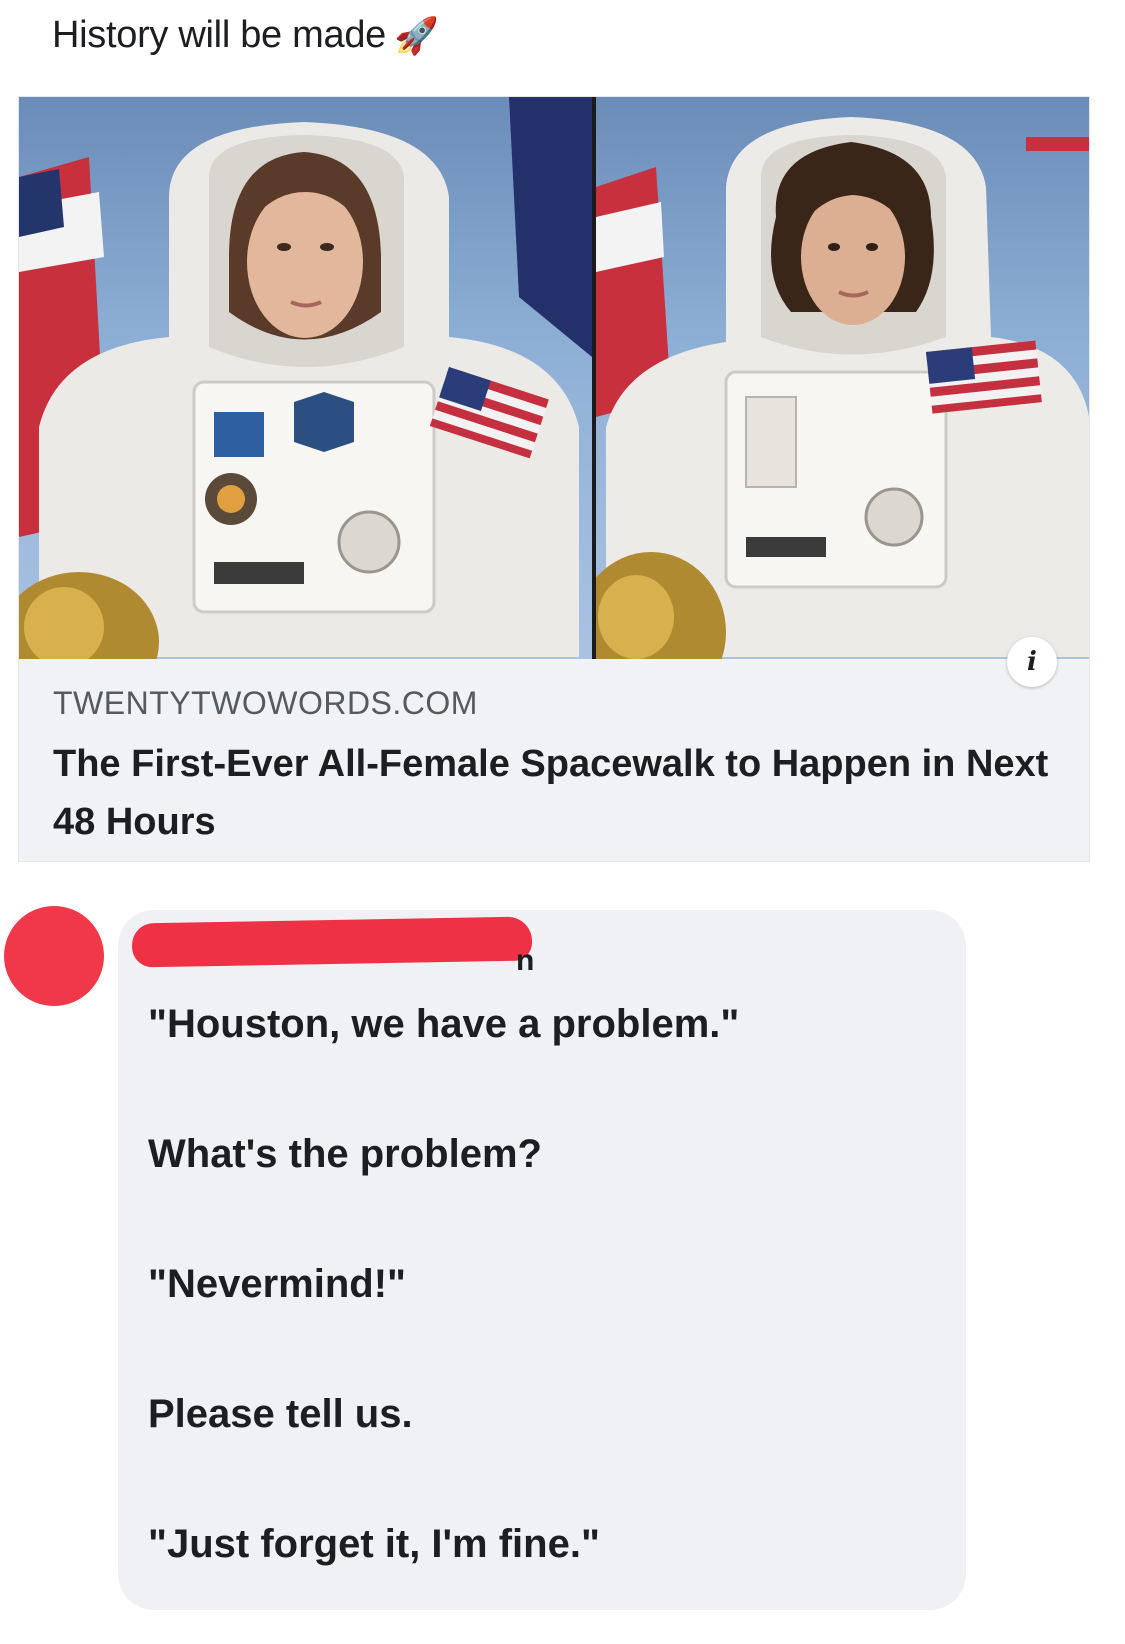 The height and width of the screenshot is (1644, 1125). What do you see at coordinates (219, 35) in the screenshot?
I see `post-text-label: History will be made` at bounding box center [219, 35].